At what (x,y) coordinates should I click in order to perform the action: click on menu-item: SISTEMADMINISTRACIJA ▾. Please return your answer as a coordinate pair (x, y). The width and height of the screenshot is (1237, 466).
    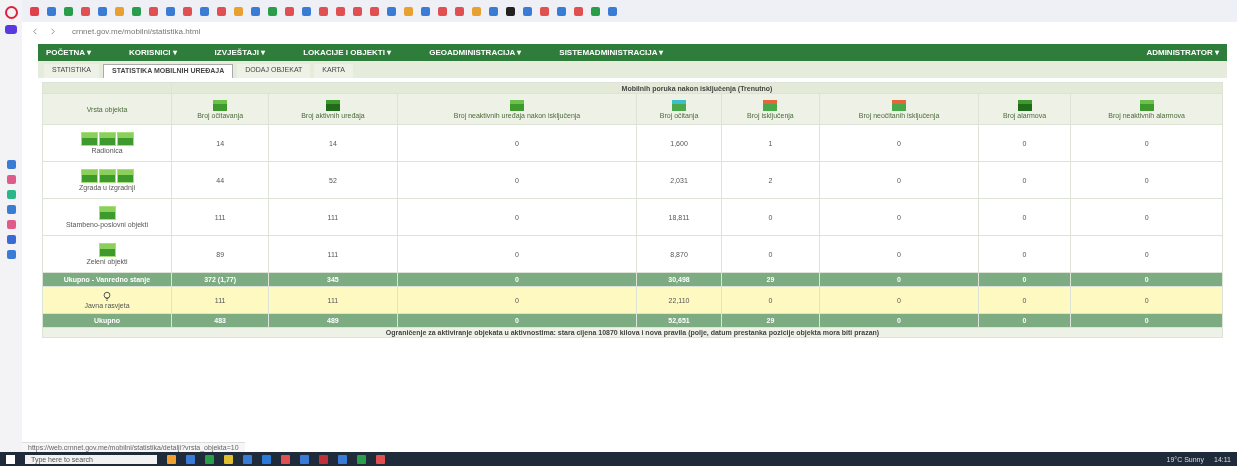
    Looking at the image, I should click on (611, 52).